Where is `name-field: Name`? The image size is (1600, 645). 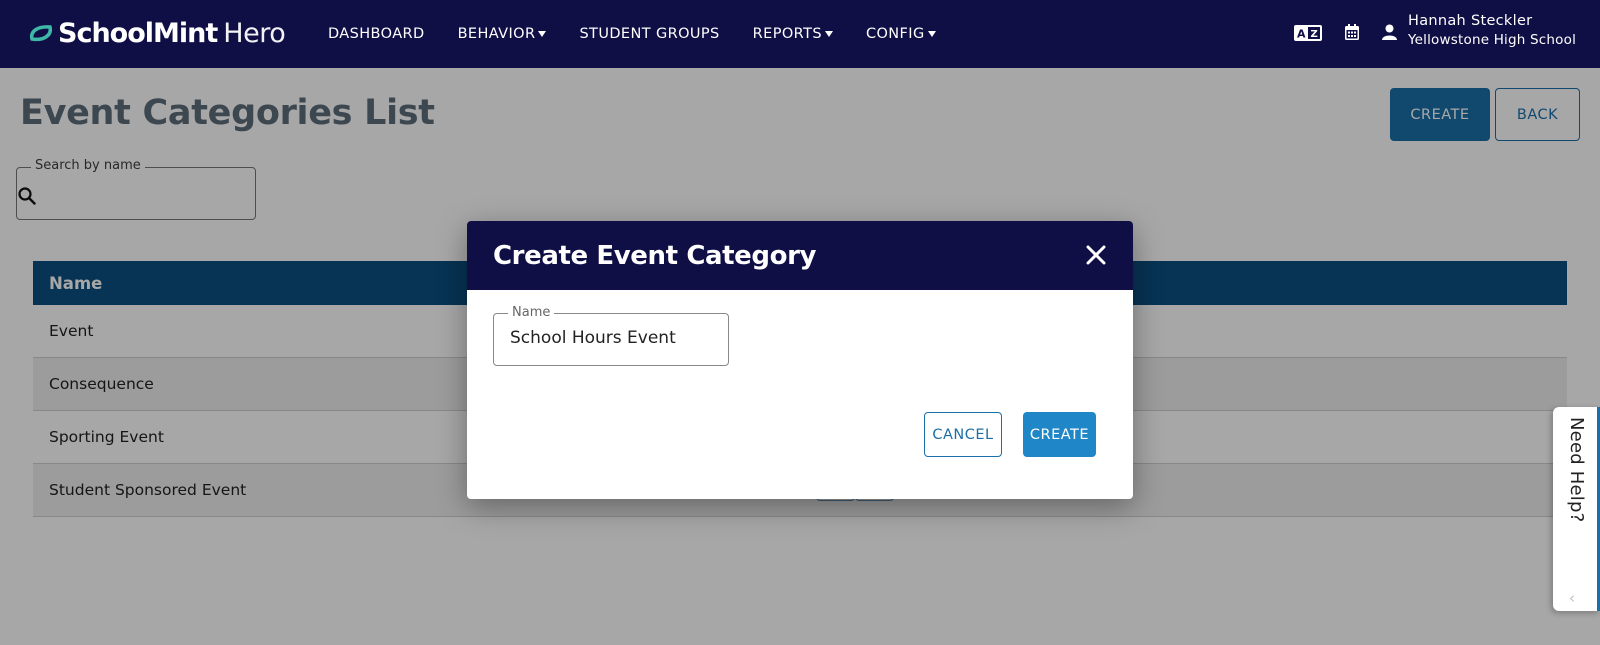
name-field: Name is located at coordinates (611, 335).